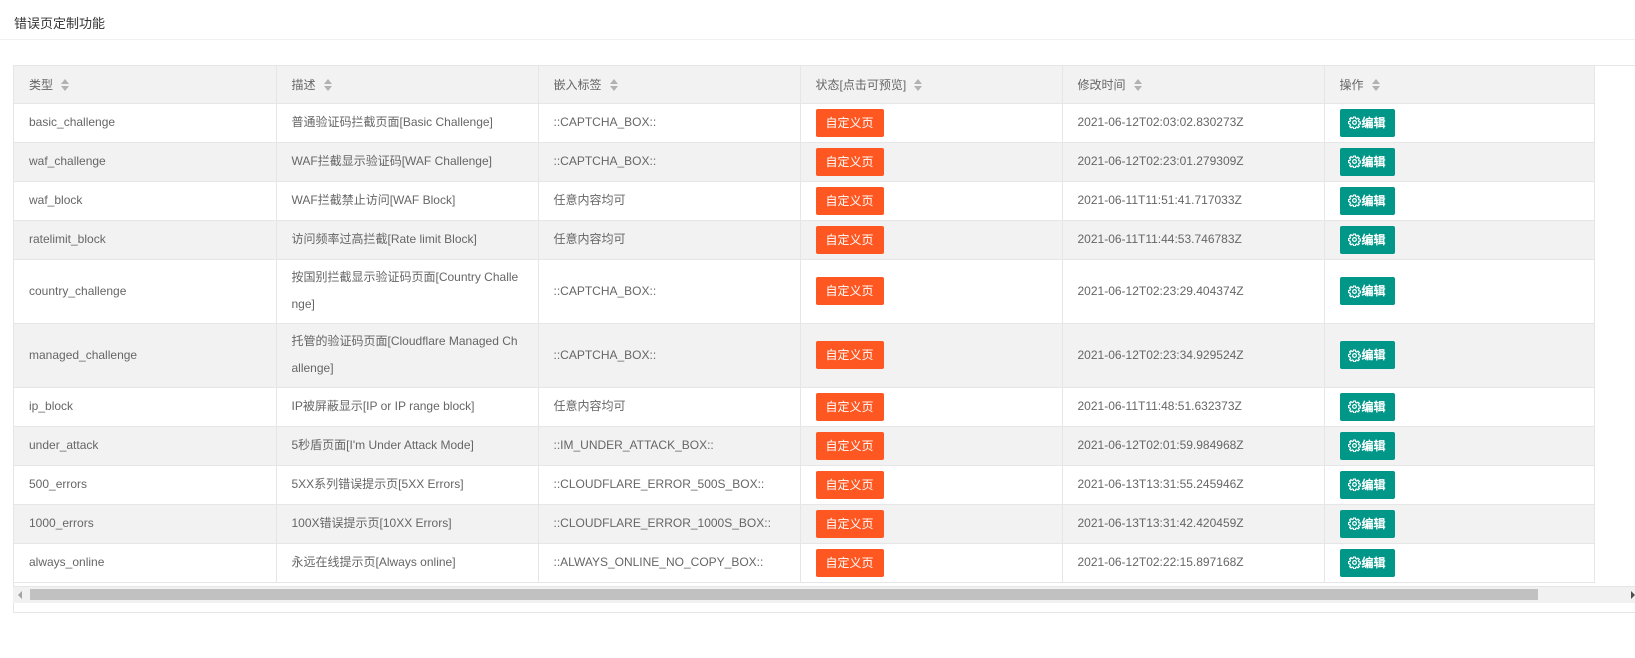  I want to click on cell-description: 托管的验证码页面[Cloudflare Managed Challenge], so click(407, 355).